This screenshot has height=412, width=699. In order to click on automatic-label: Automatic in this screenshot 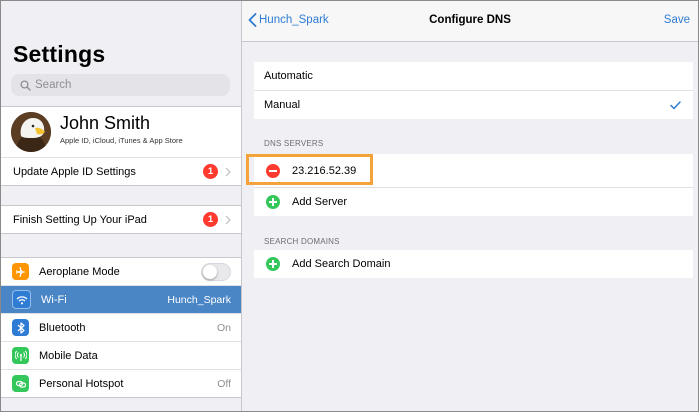, I will do `click(288, 76)`.